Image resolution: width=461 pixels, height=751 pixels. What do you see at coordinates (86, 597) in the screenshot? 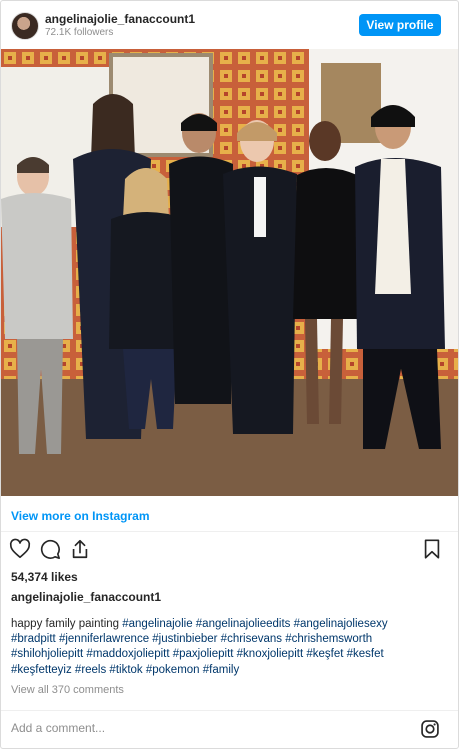
I see `caption-username: angelinajolie_fanaccount1` at bounding box center [86, 597].